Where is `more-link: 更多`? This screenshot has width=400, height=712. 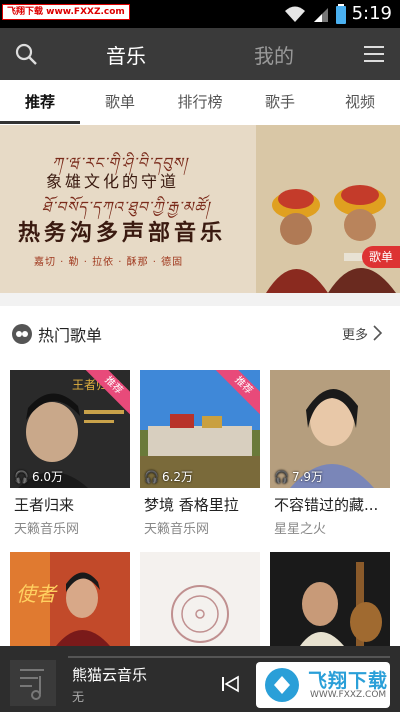 more-link: 更多 is located at coordinates (355, 333).